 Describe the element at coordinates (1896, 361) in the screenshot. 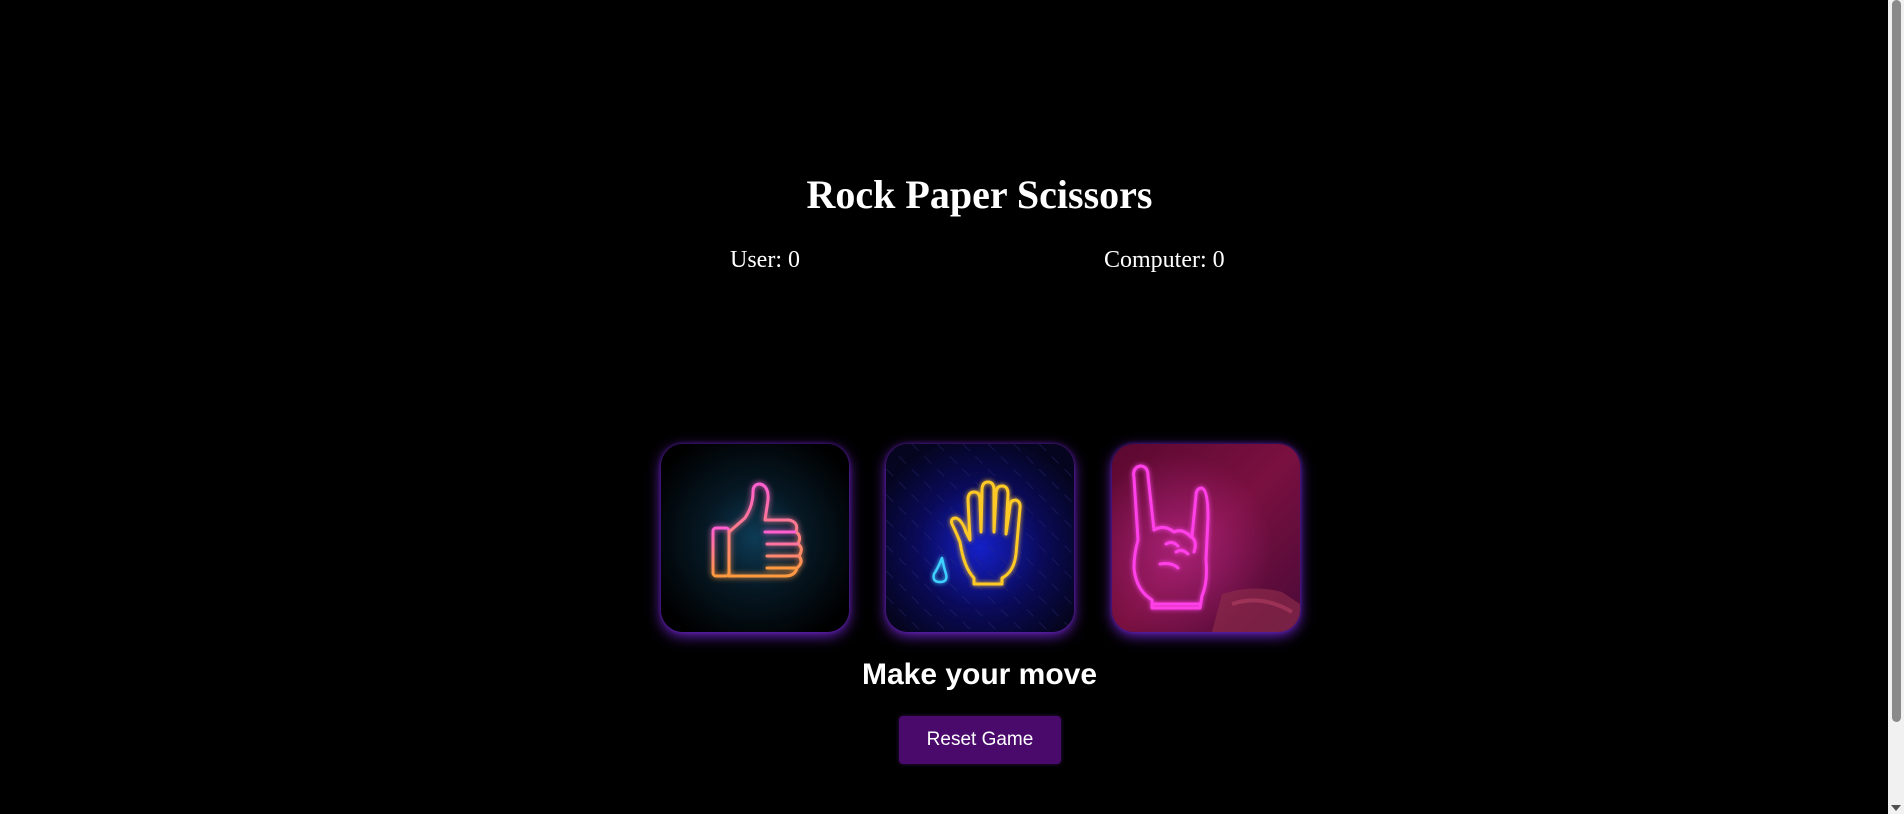

I see `scrollbar-thumb` at that location.